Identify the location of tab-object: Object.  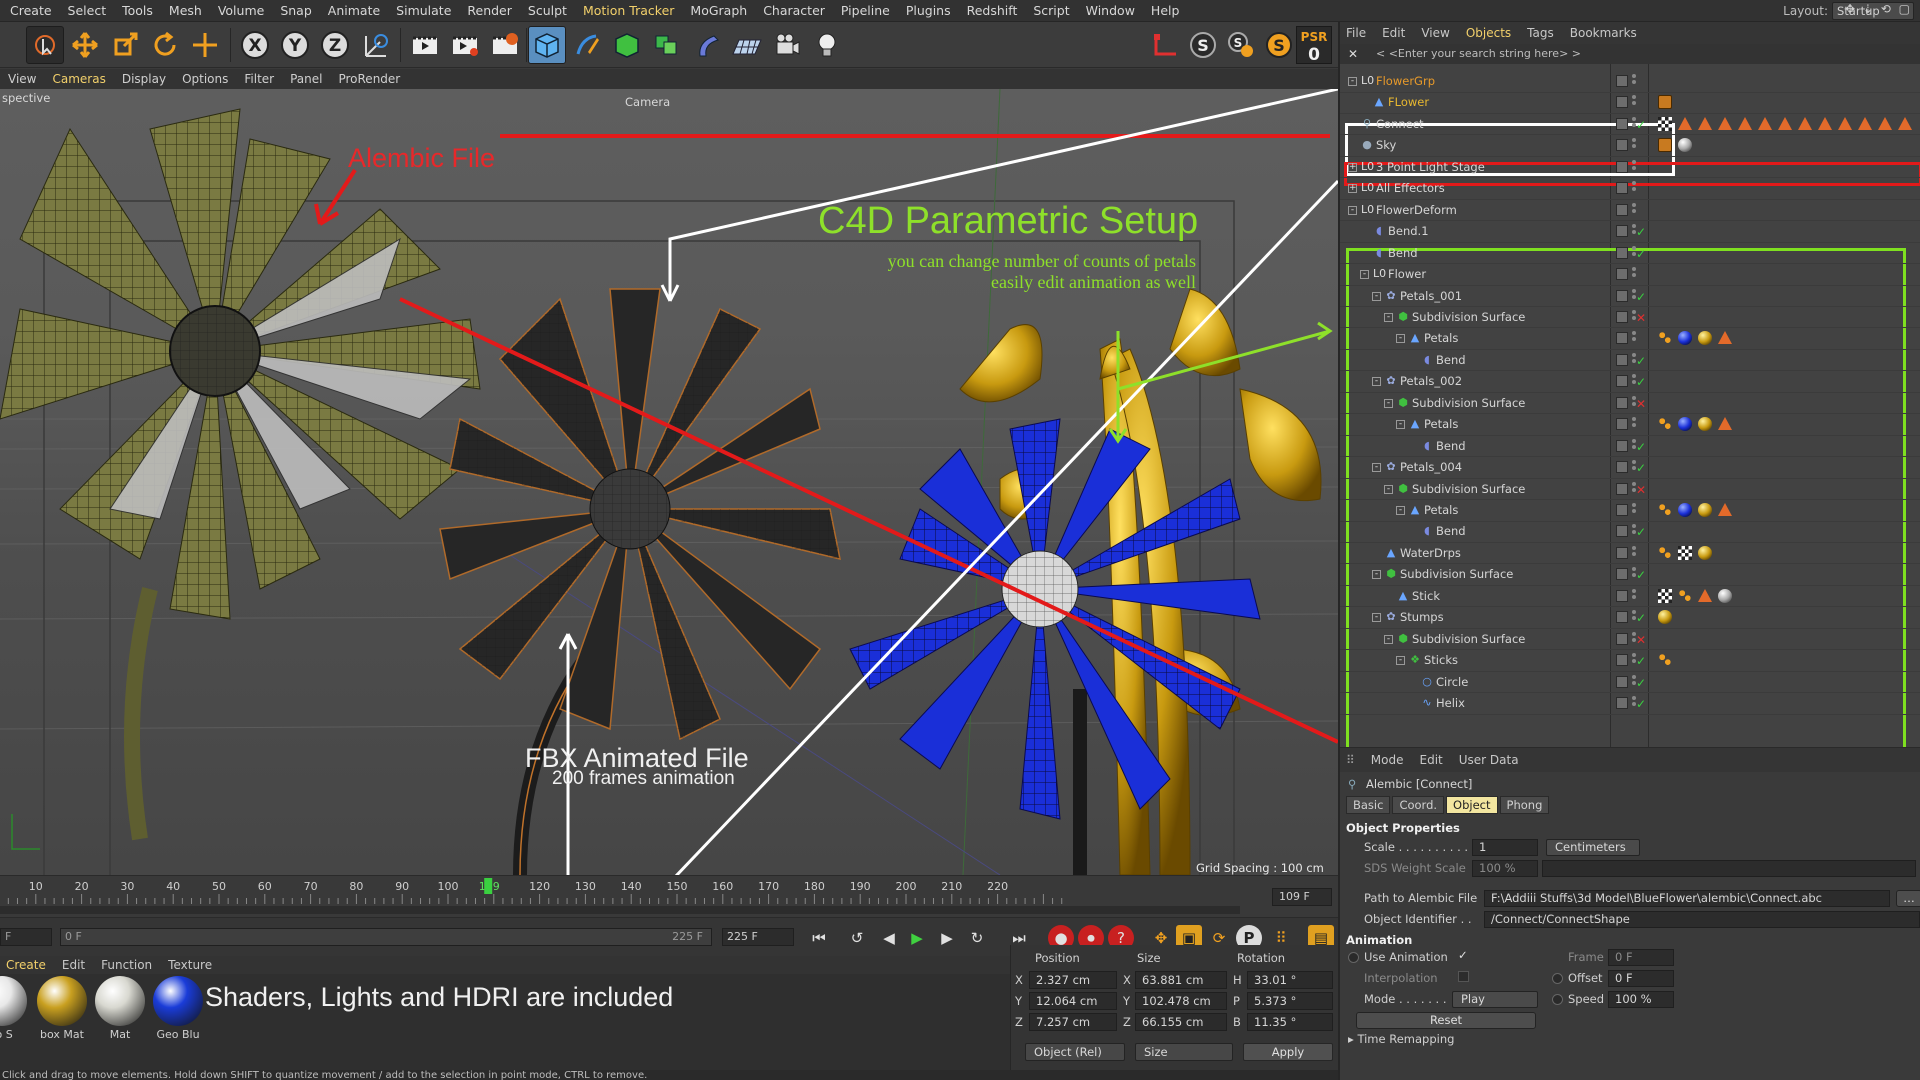
(1472, 805).